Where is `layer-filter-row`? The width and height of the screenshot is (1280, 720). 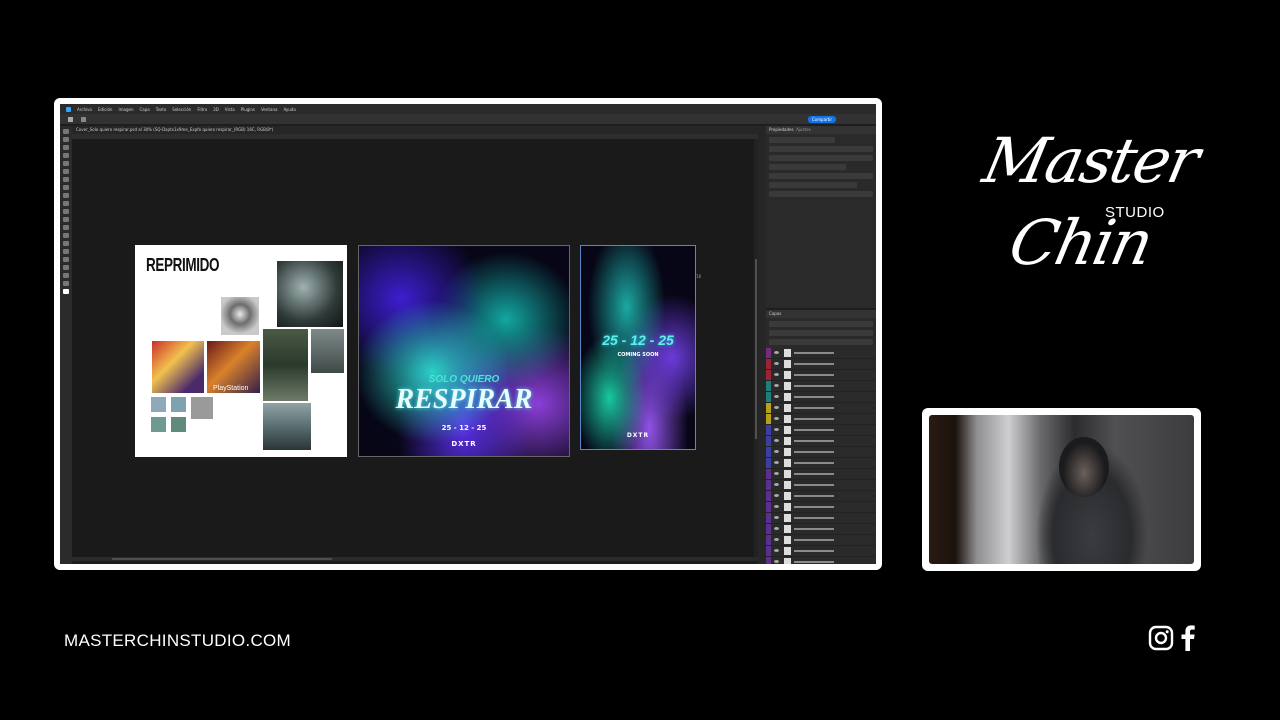
layer-filter-row is located at coordinates (821, 324).